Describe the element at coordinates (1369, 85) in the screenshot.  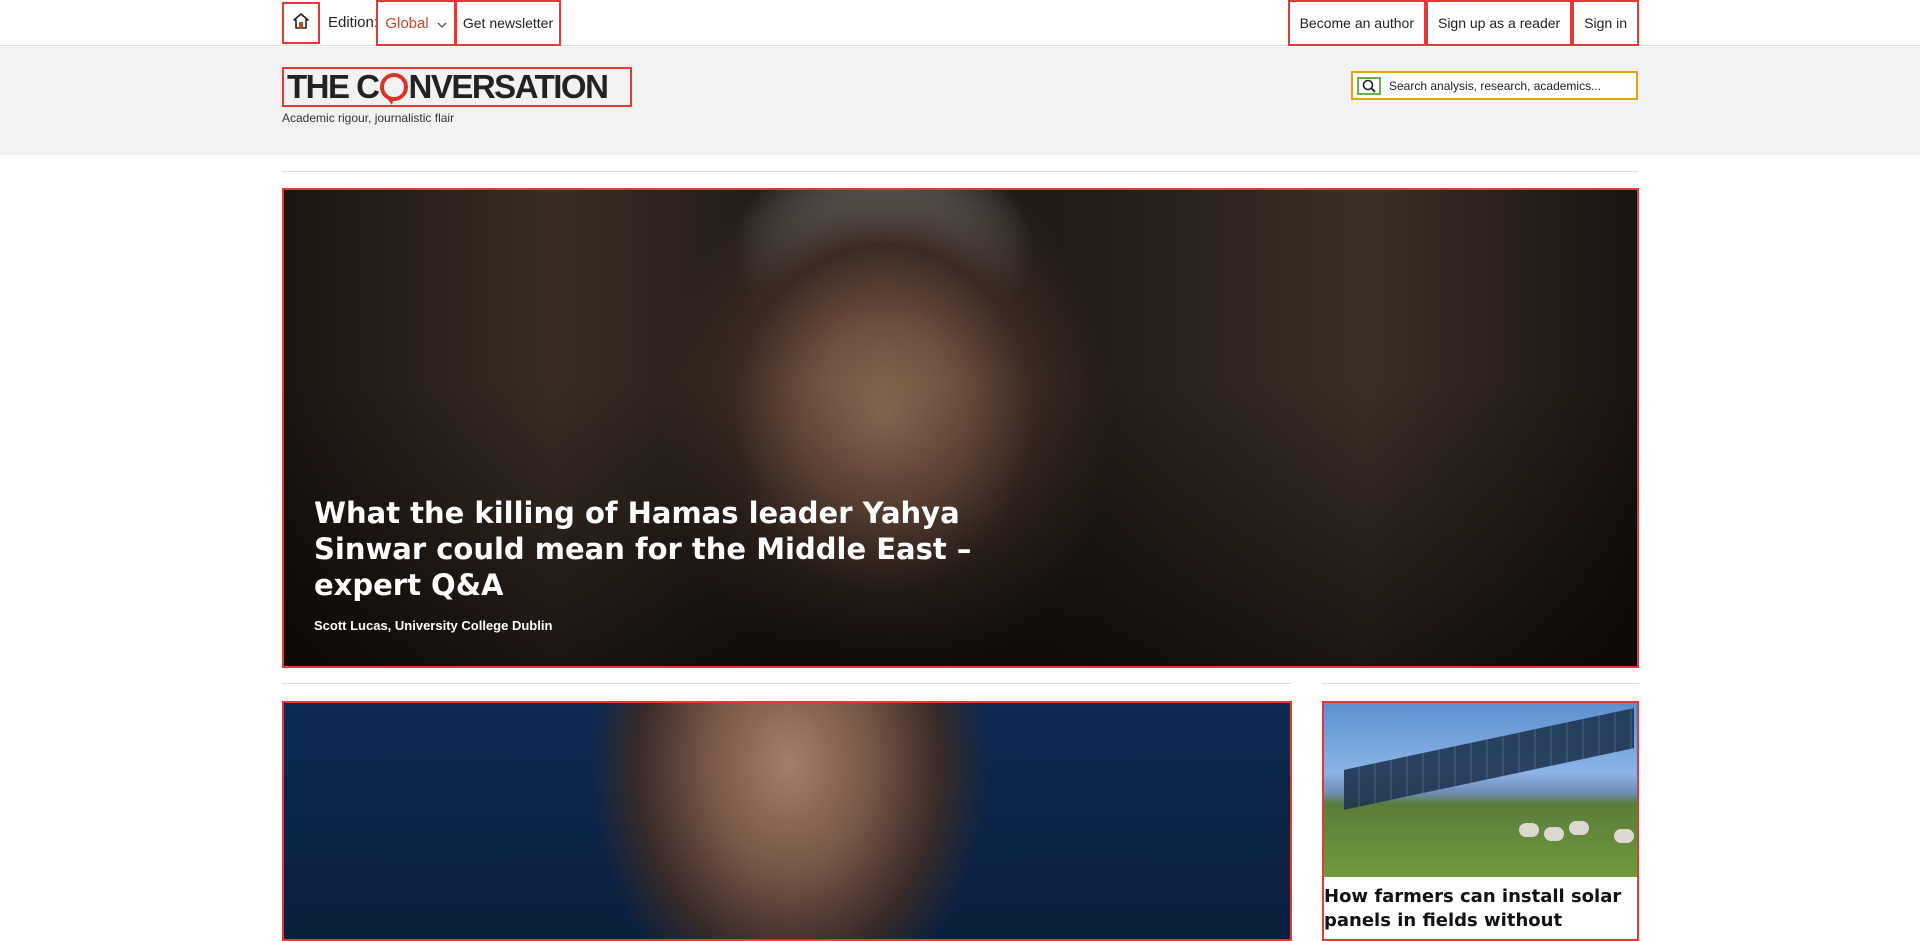
I see `search-icon` at that location.